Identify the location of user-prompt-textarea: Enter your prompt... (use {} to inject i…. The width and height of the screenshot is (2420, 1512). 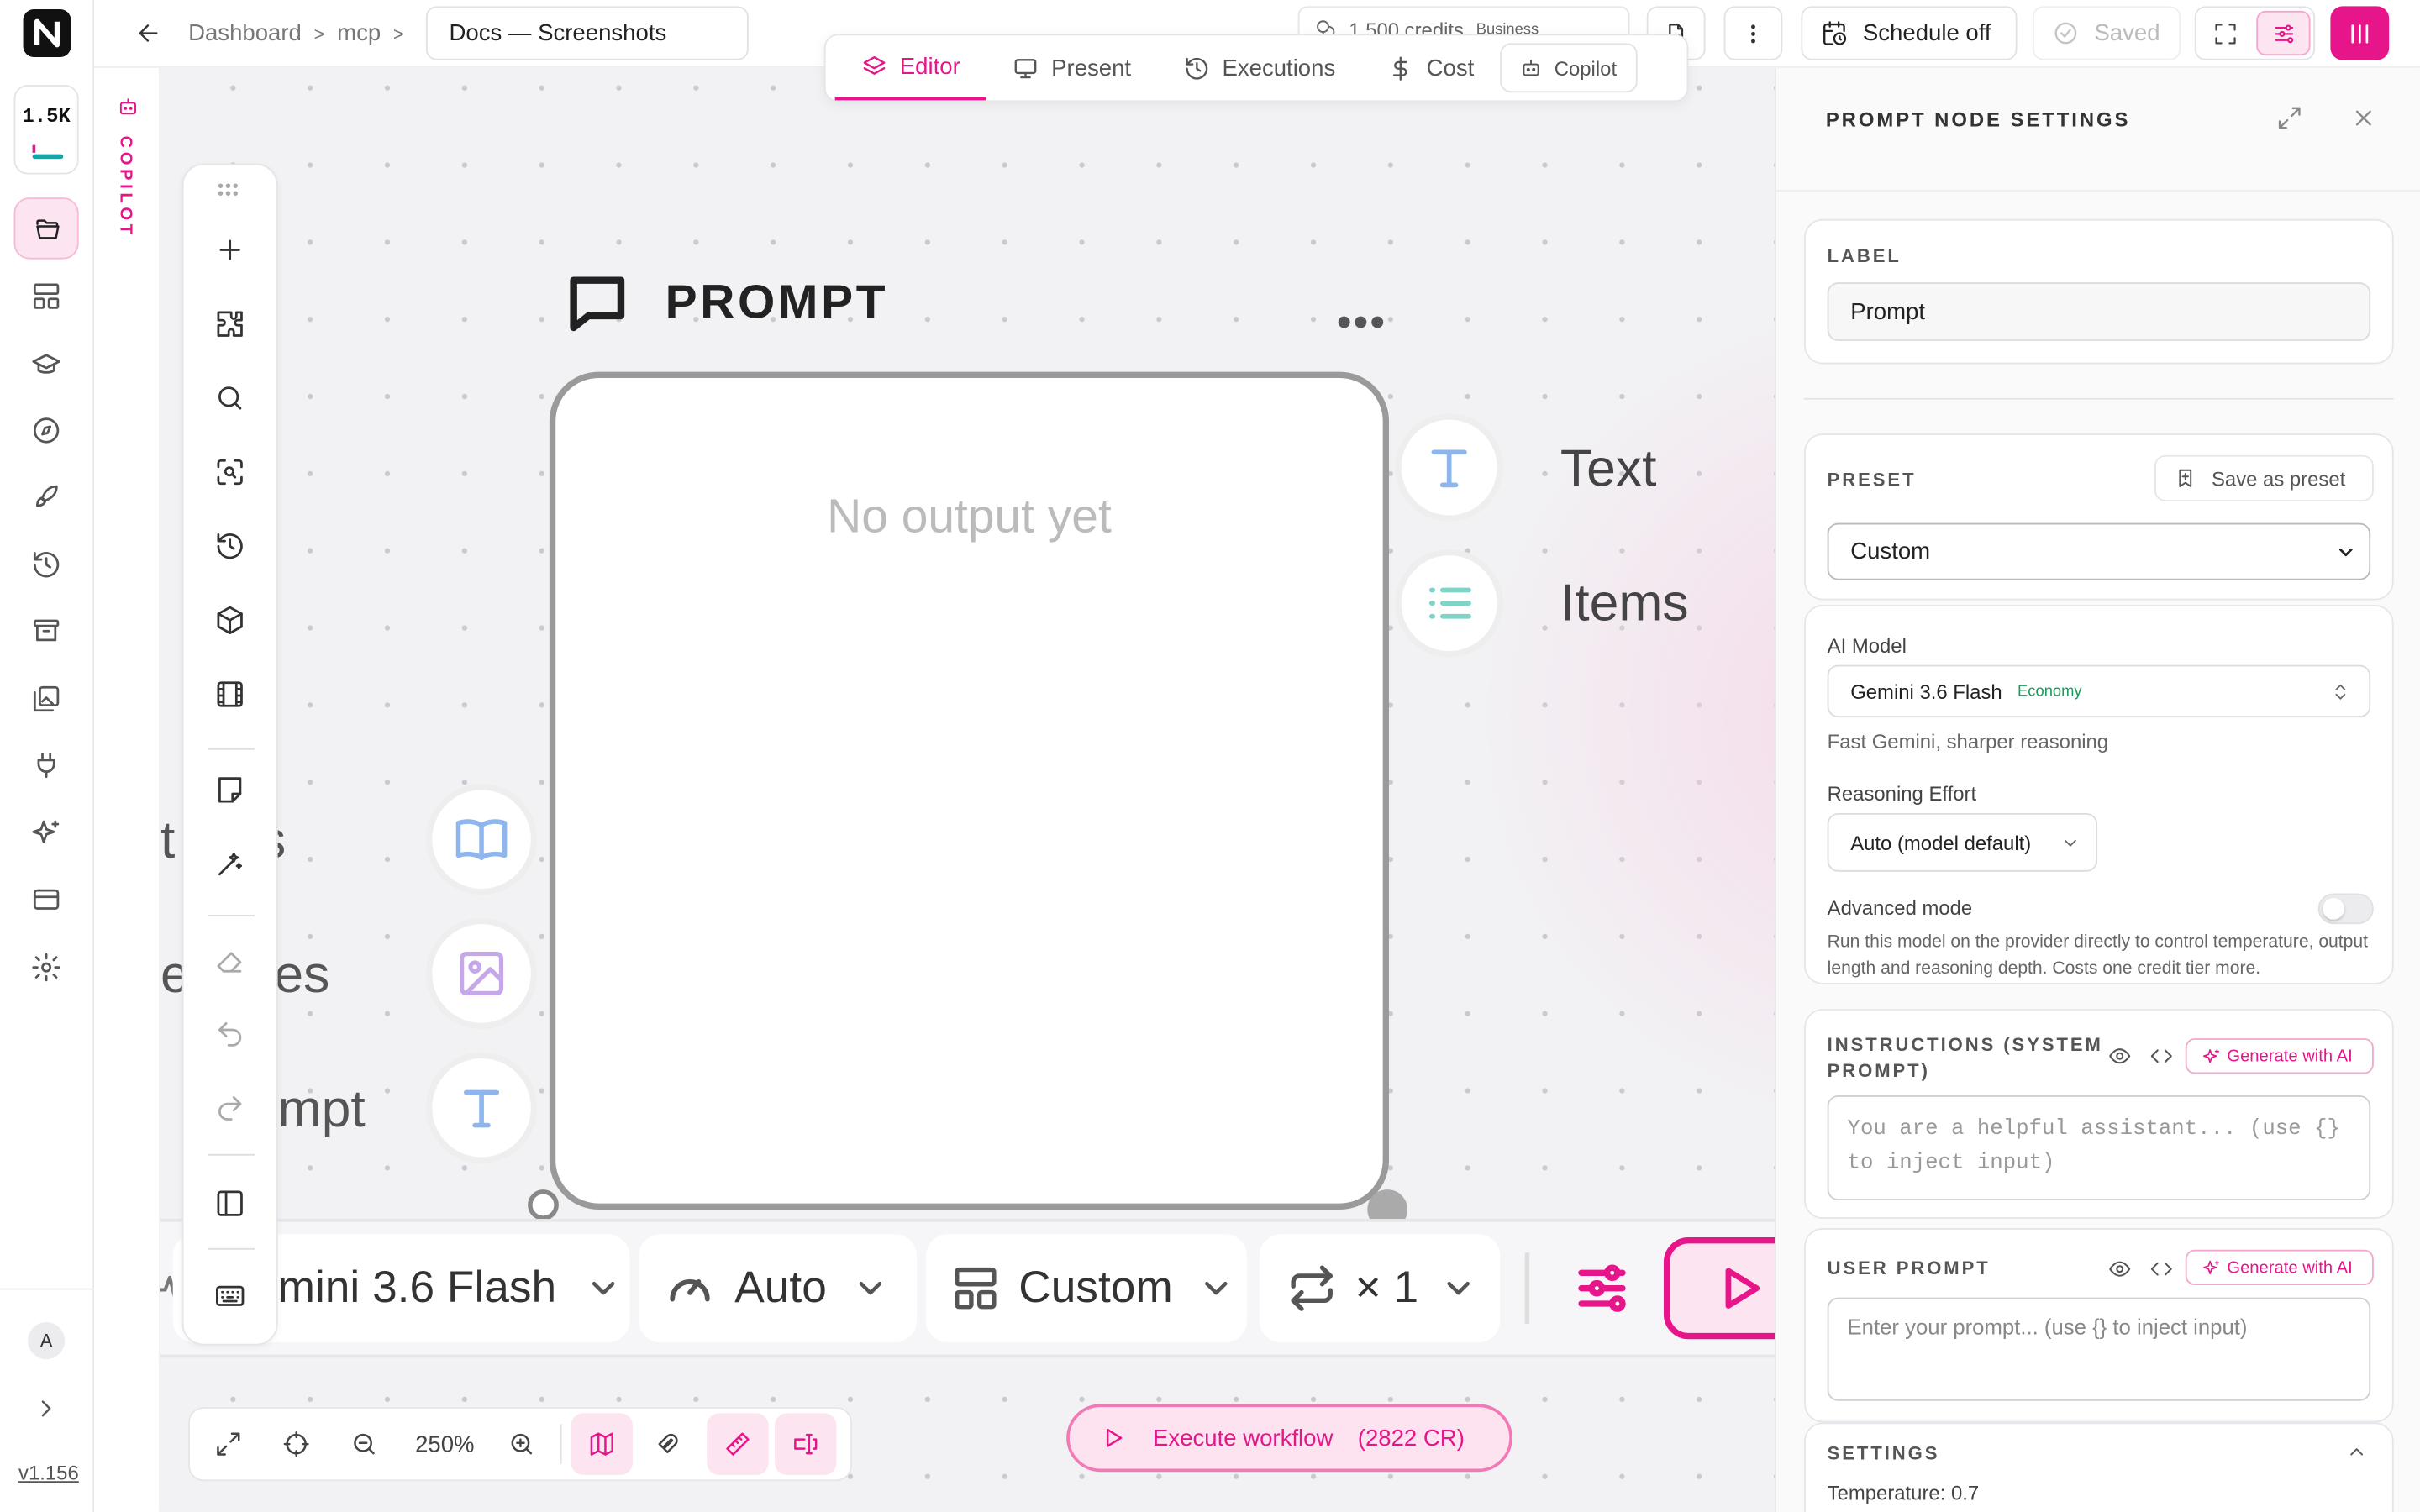
(2099, 1349).